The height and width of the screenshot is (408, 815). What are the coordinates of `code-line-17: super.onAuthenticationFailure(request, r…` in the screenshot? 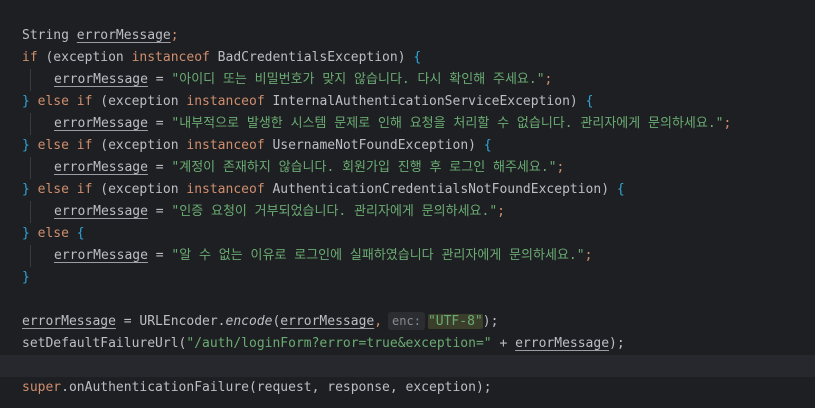 It's located at (407, 388).